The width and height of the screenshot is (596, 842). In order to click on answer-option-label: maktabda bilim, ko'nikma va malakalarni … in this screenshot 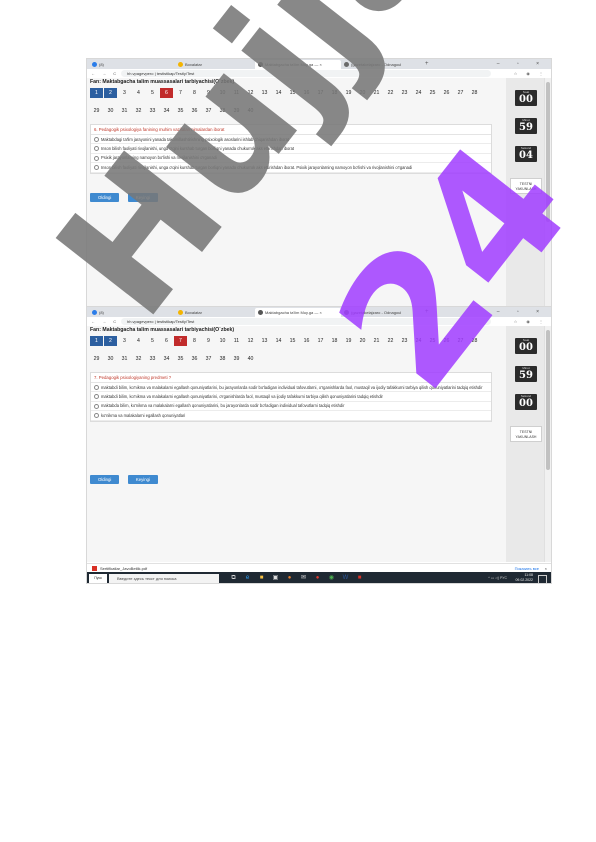, I will do `click(223, 406)`.